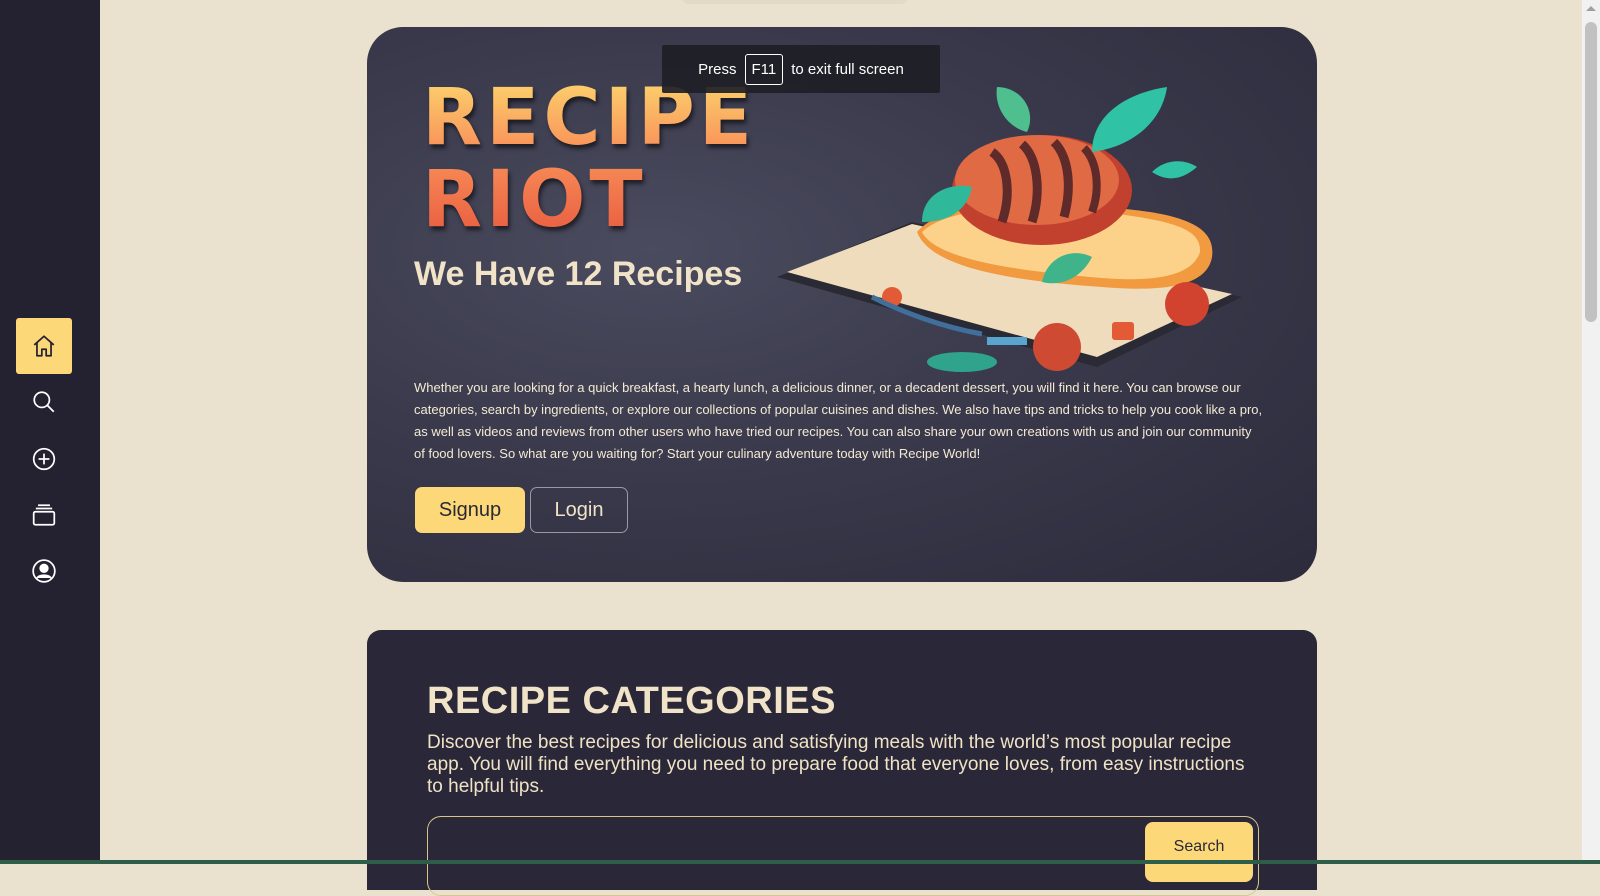 The image size is (1600, 896). Describe the element at coordinates (843, 856) in the screenshot. I see `category-search-box: Search` at that location.